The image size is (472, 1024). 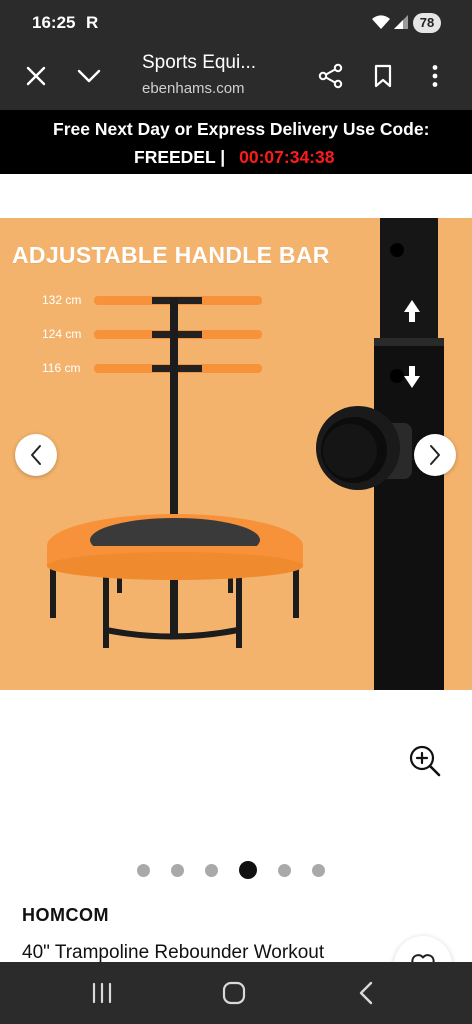 I want to click on battery-indicator: 78, so click(x=427, y=23).